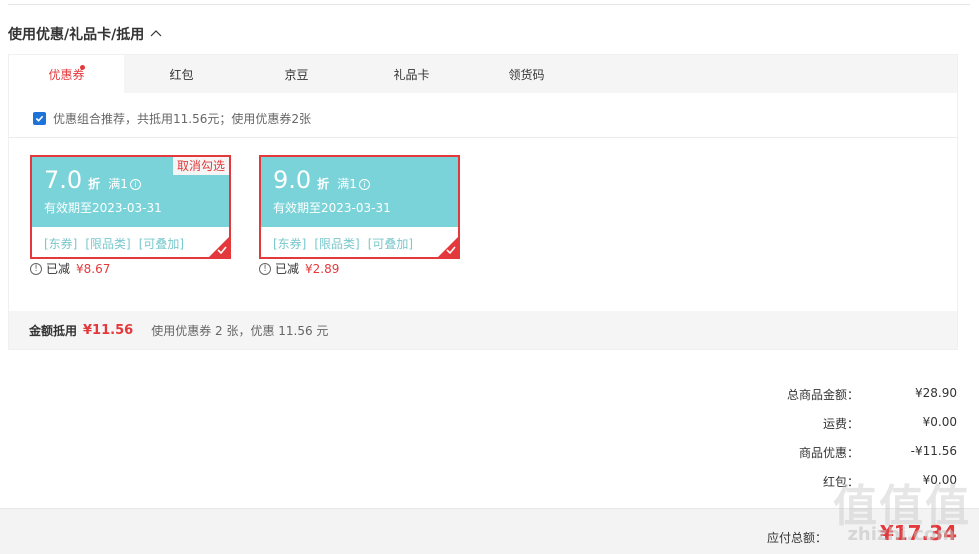 The height and width of the screenshot is (554, 979). What do you see at coordinates (200, 166) in the screenshot?
I see `cancel-select-button: 取消勾选` at bounding box center [200, 166].